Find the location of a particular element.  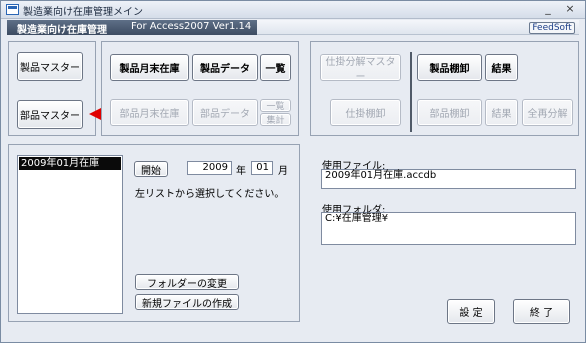

panel-divider is located at coordinates (411, 92).